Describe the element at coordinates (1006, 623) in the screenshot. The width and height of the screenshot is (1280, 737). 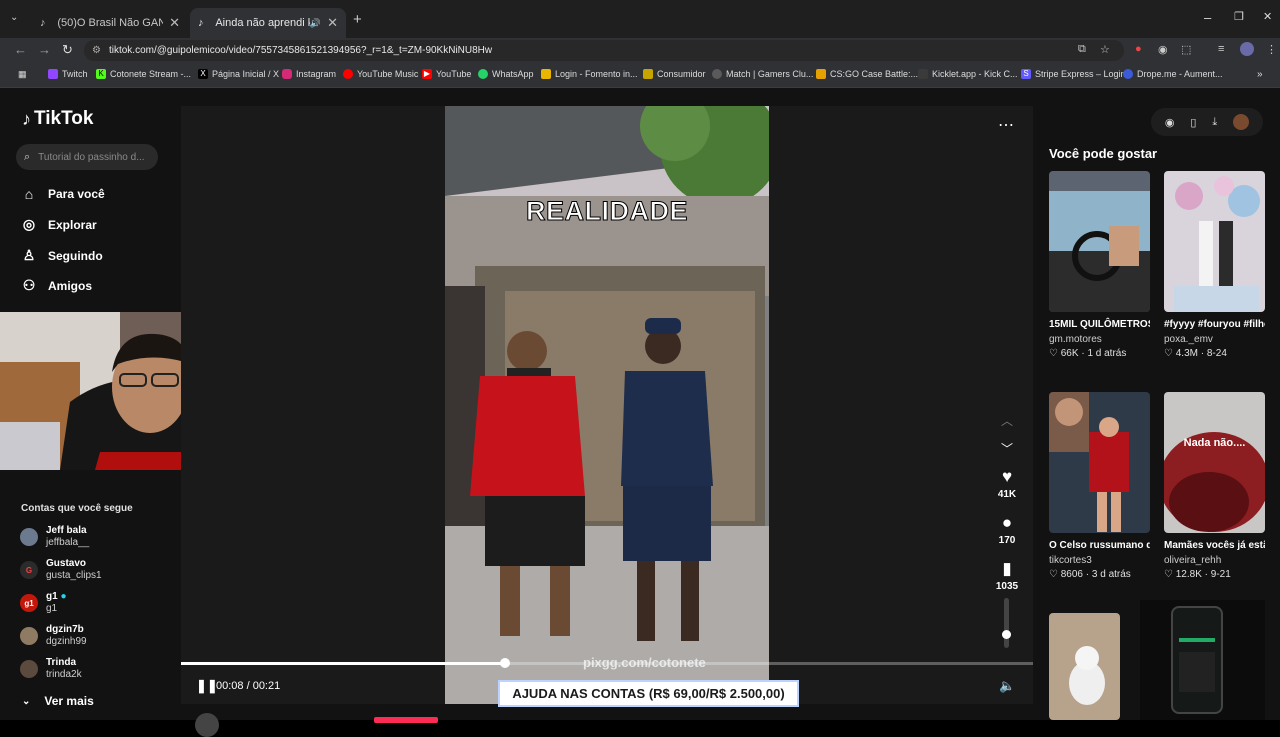
I see `volume-slider-track` at that location.